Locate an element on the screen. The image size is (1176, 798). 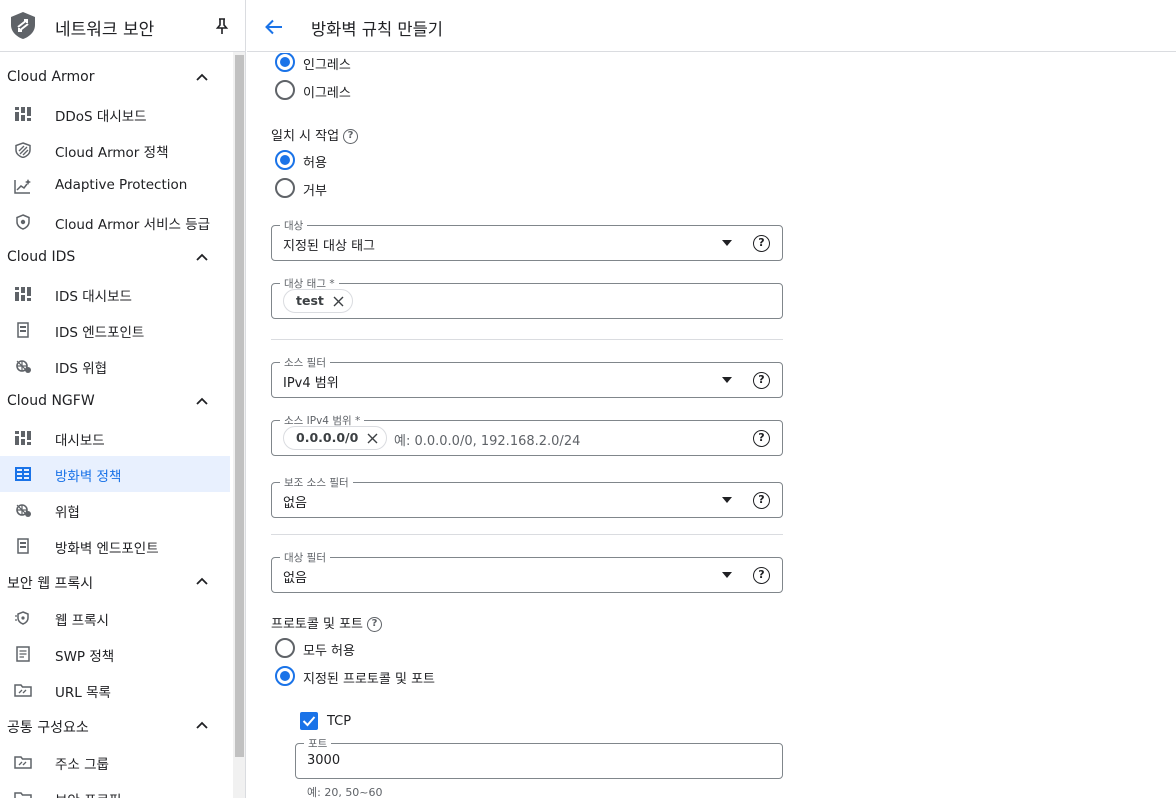
sidebar-scrollbar-thumb is located at coordinates (239, 406).